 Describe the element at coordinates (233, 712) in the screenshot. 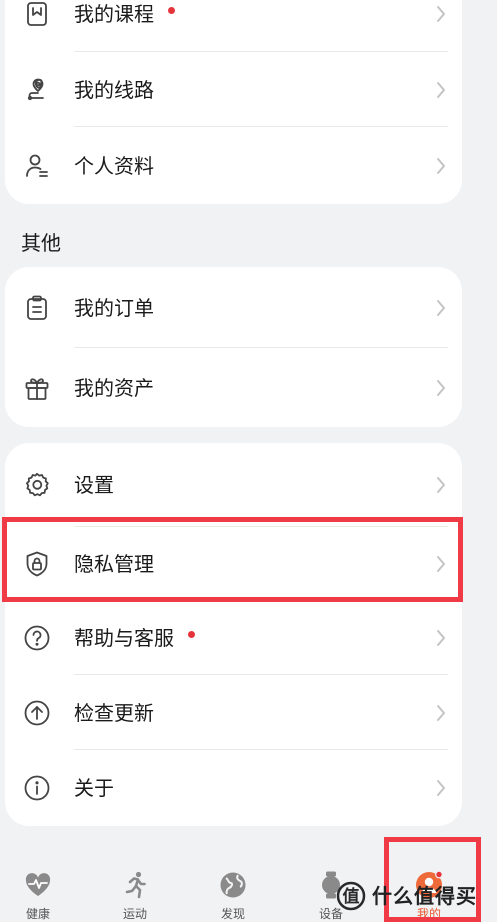

I see `menu-item-check-update: 检查更新` at that location.